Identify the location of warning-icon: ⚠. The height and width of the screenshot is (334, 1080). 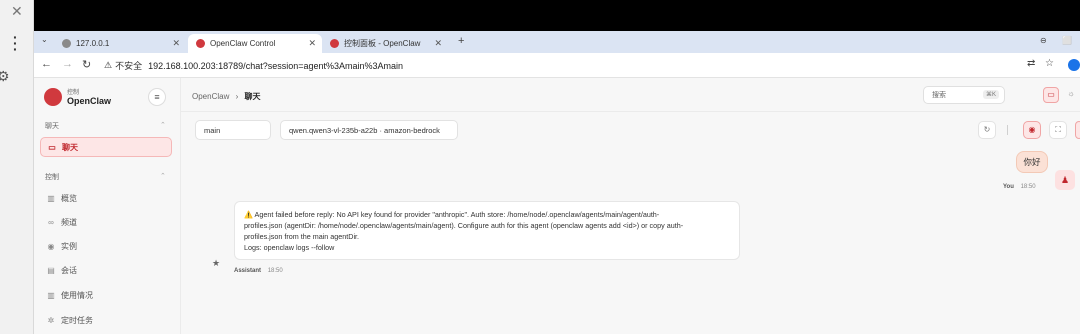
(108, 65).